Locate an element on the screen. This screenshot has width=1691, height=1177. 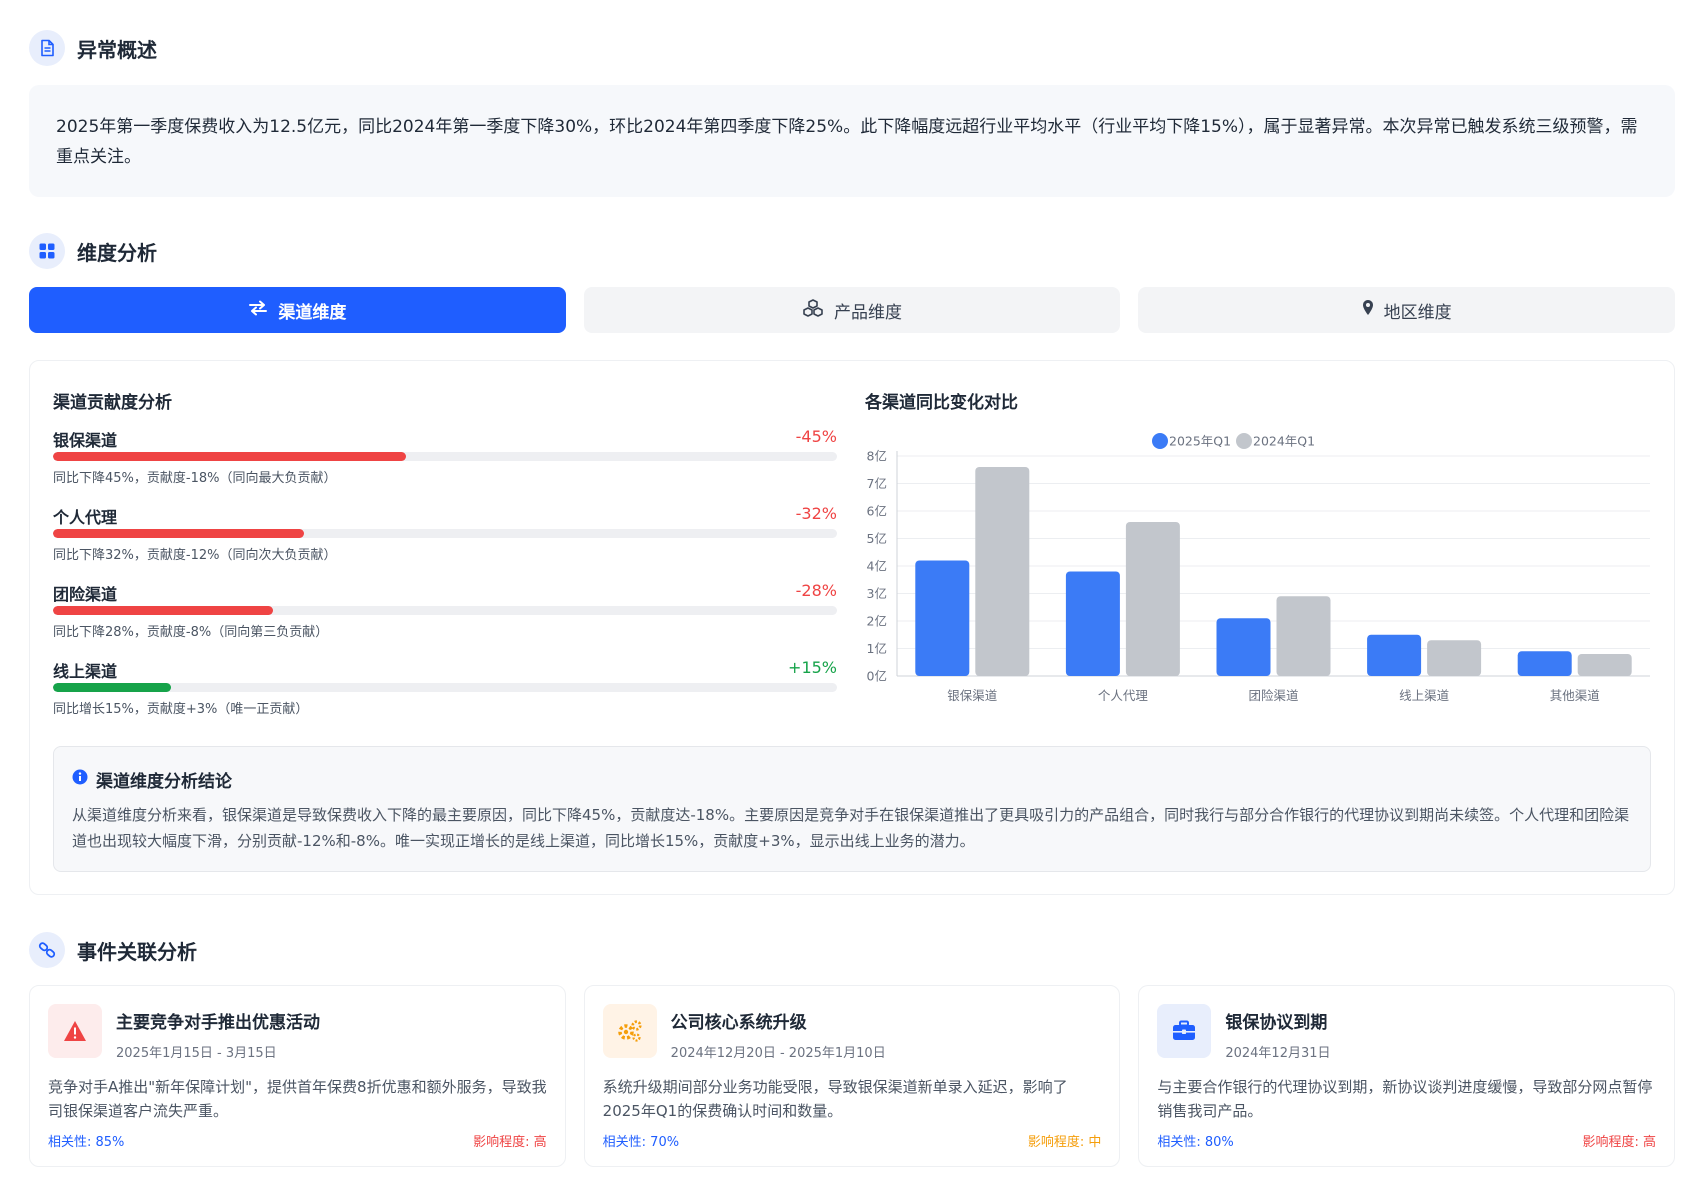
event-date: 2024年12月31日 is located at coordinates (1278, 1053).